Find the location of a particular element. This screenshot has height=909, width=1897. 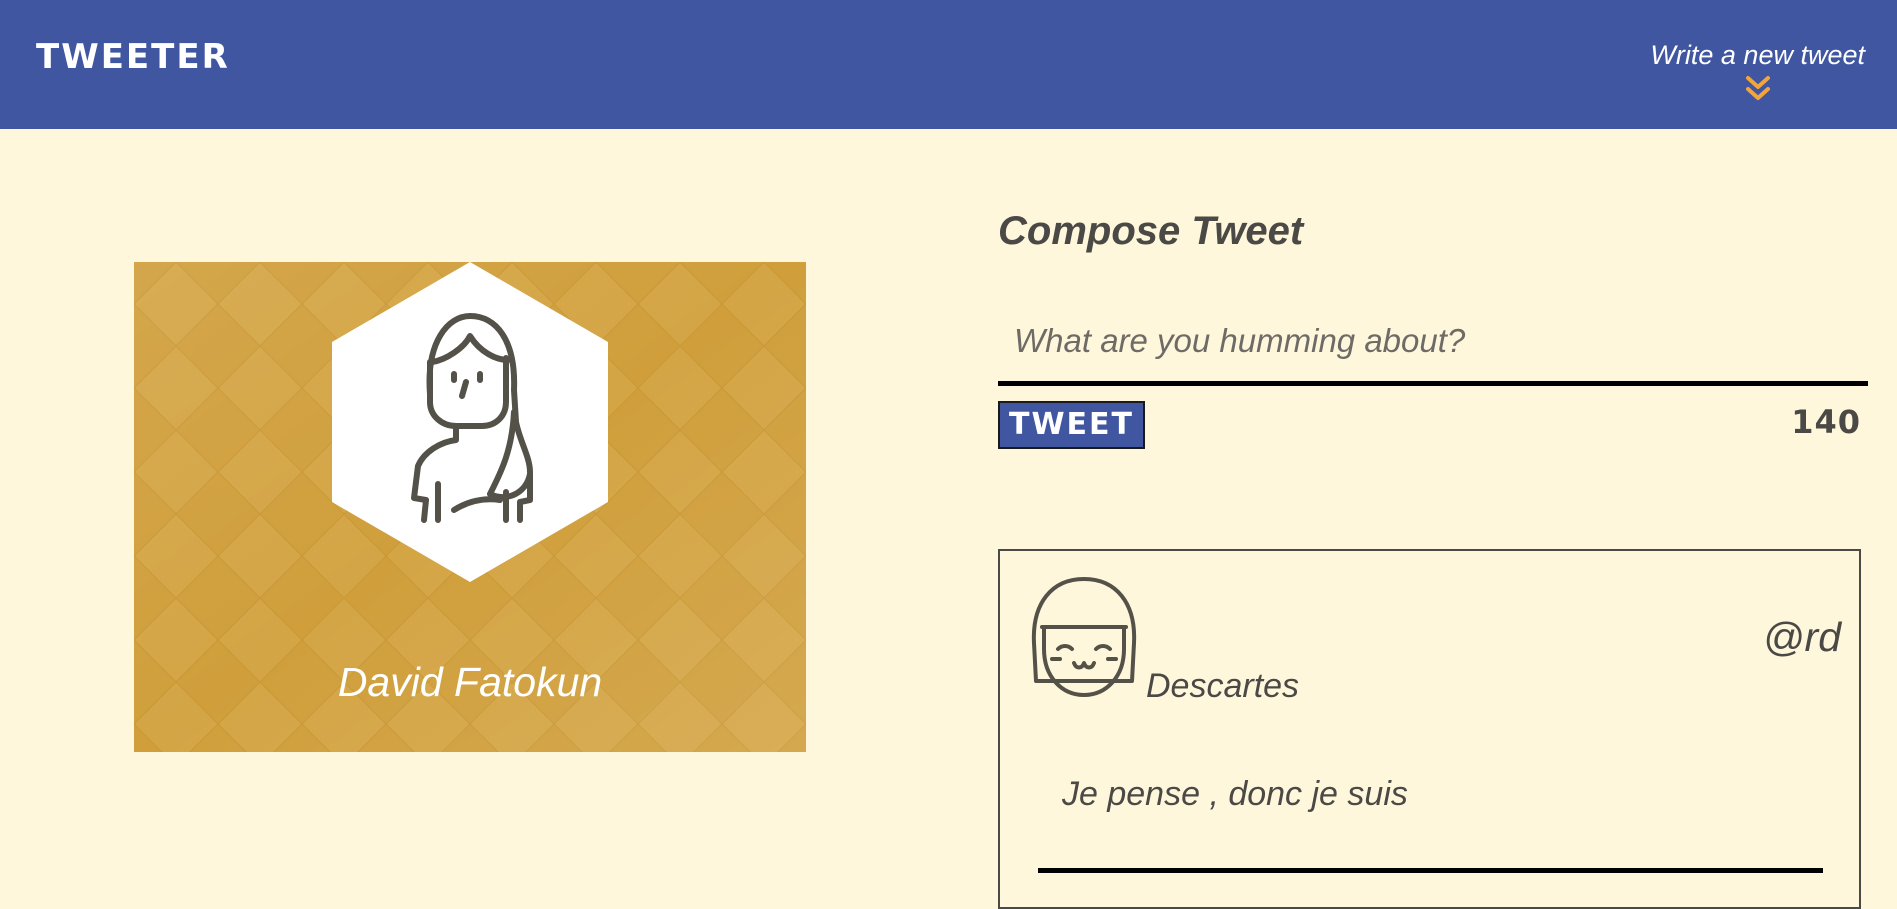

tweet-author-name: Descartes is located at coordinates (1223, 686).